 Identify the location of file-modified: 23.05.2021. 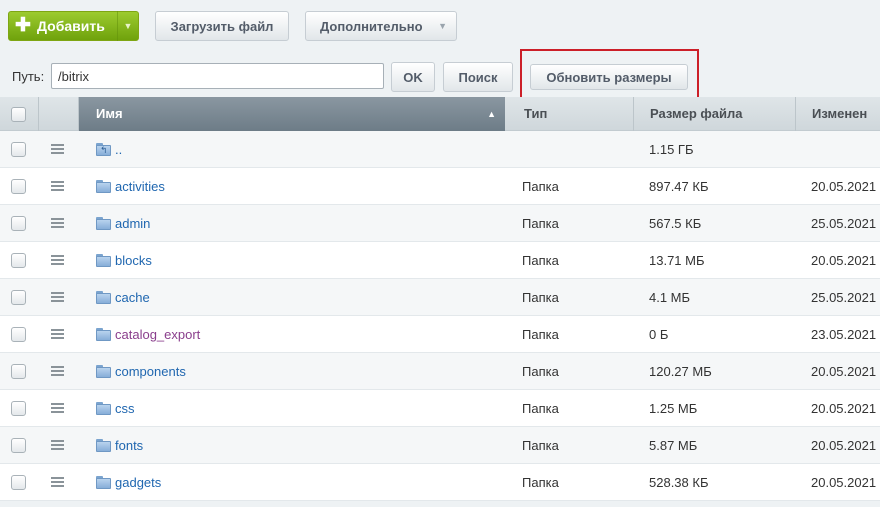
(844, 334).